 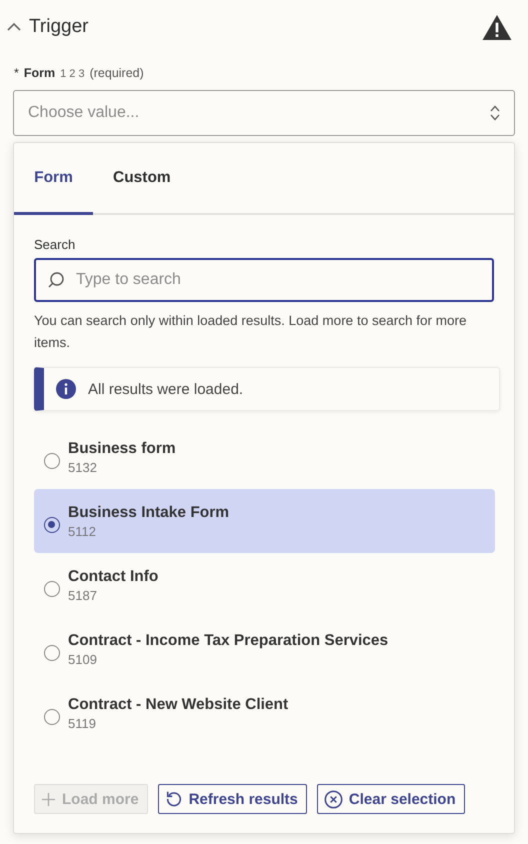 I want to click on type-hint: 1 2 3, so click(x=72, y=74).